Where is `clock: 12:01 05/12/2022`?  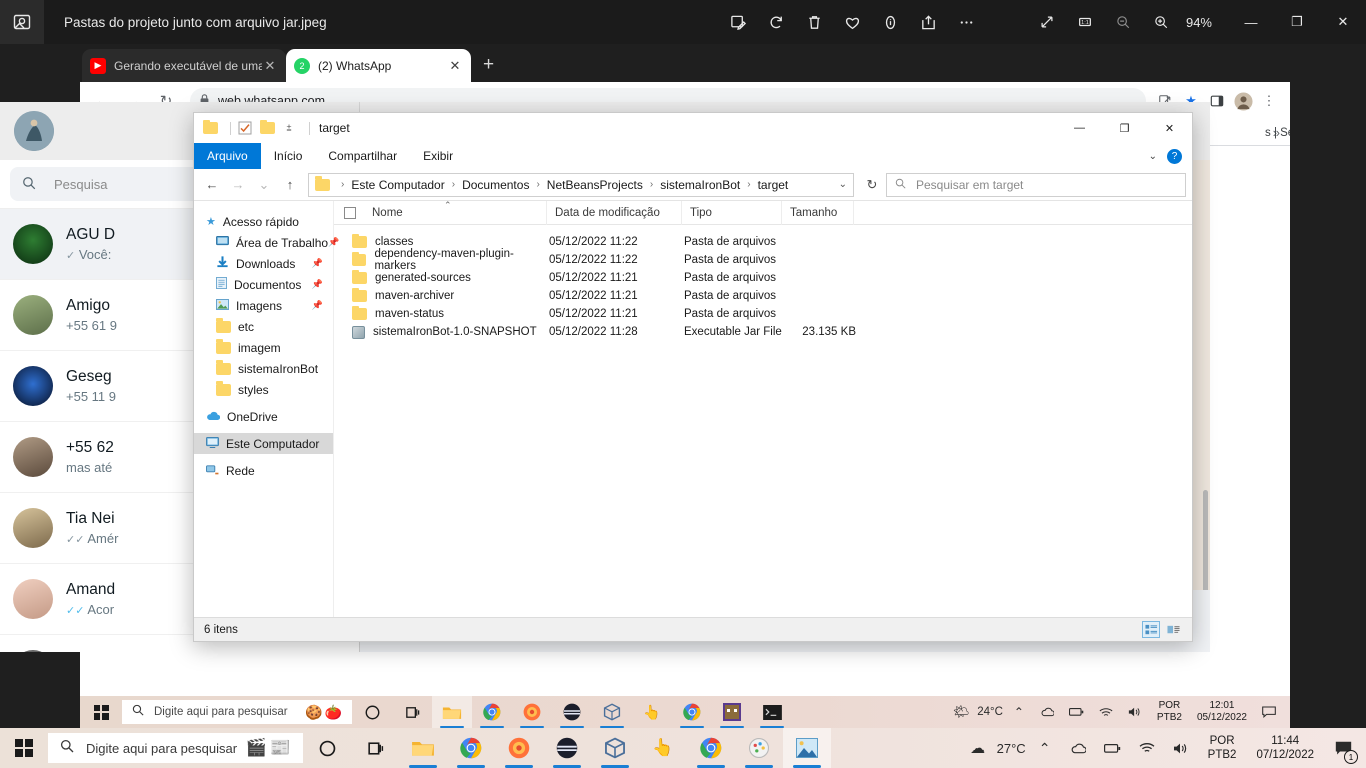 clock: 12:01 05/12/2022 is located at coordinates (1222, 712).